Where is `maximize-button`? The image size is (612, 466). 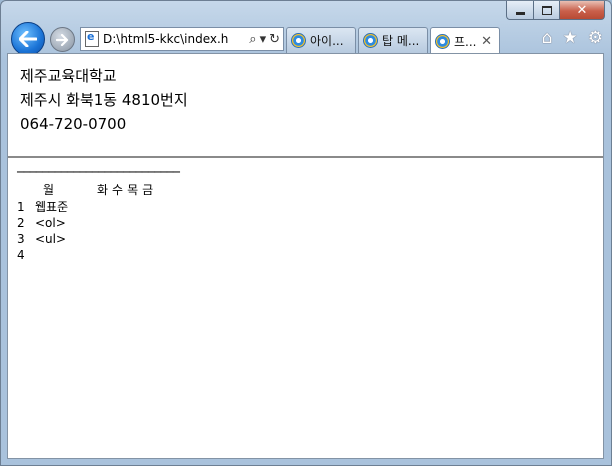
maximize-button is located at coordinates (546, 10).